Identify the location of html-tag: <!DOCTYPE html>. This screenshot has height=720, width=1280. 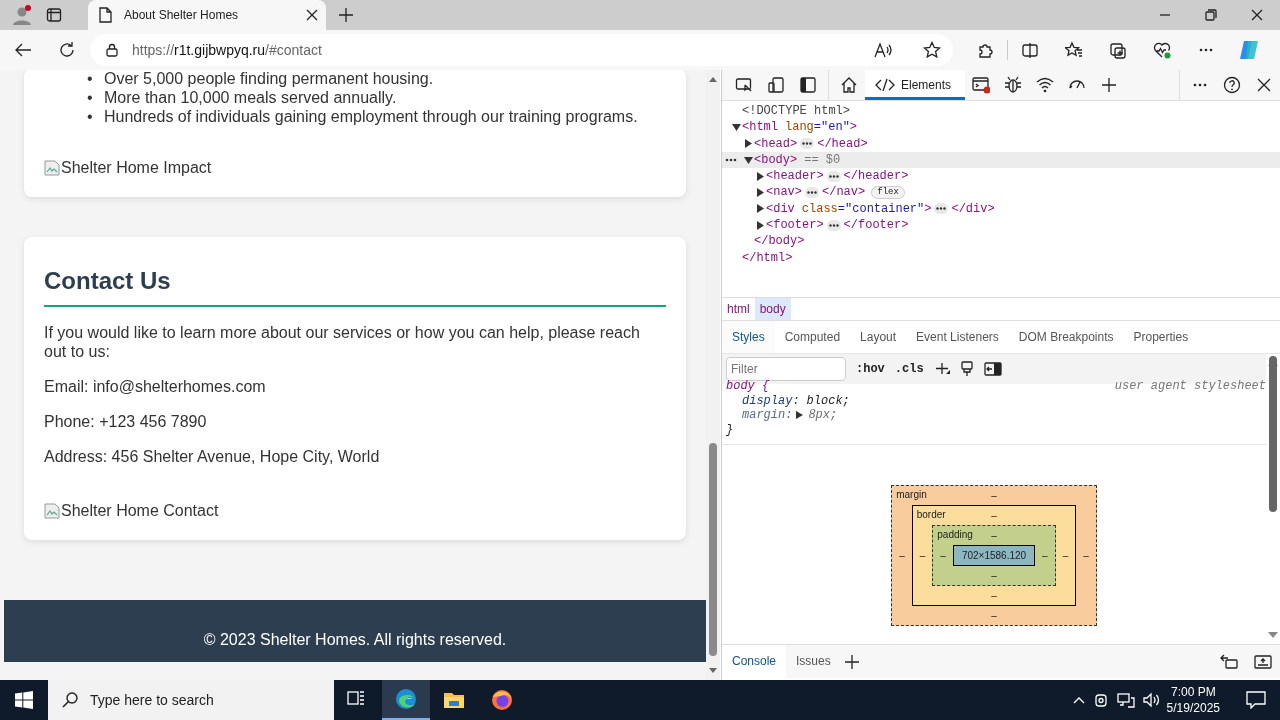
(796, 111).